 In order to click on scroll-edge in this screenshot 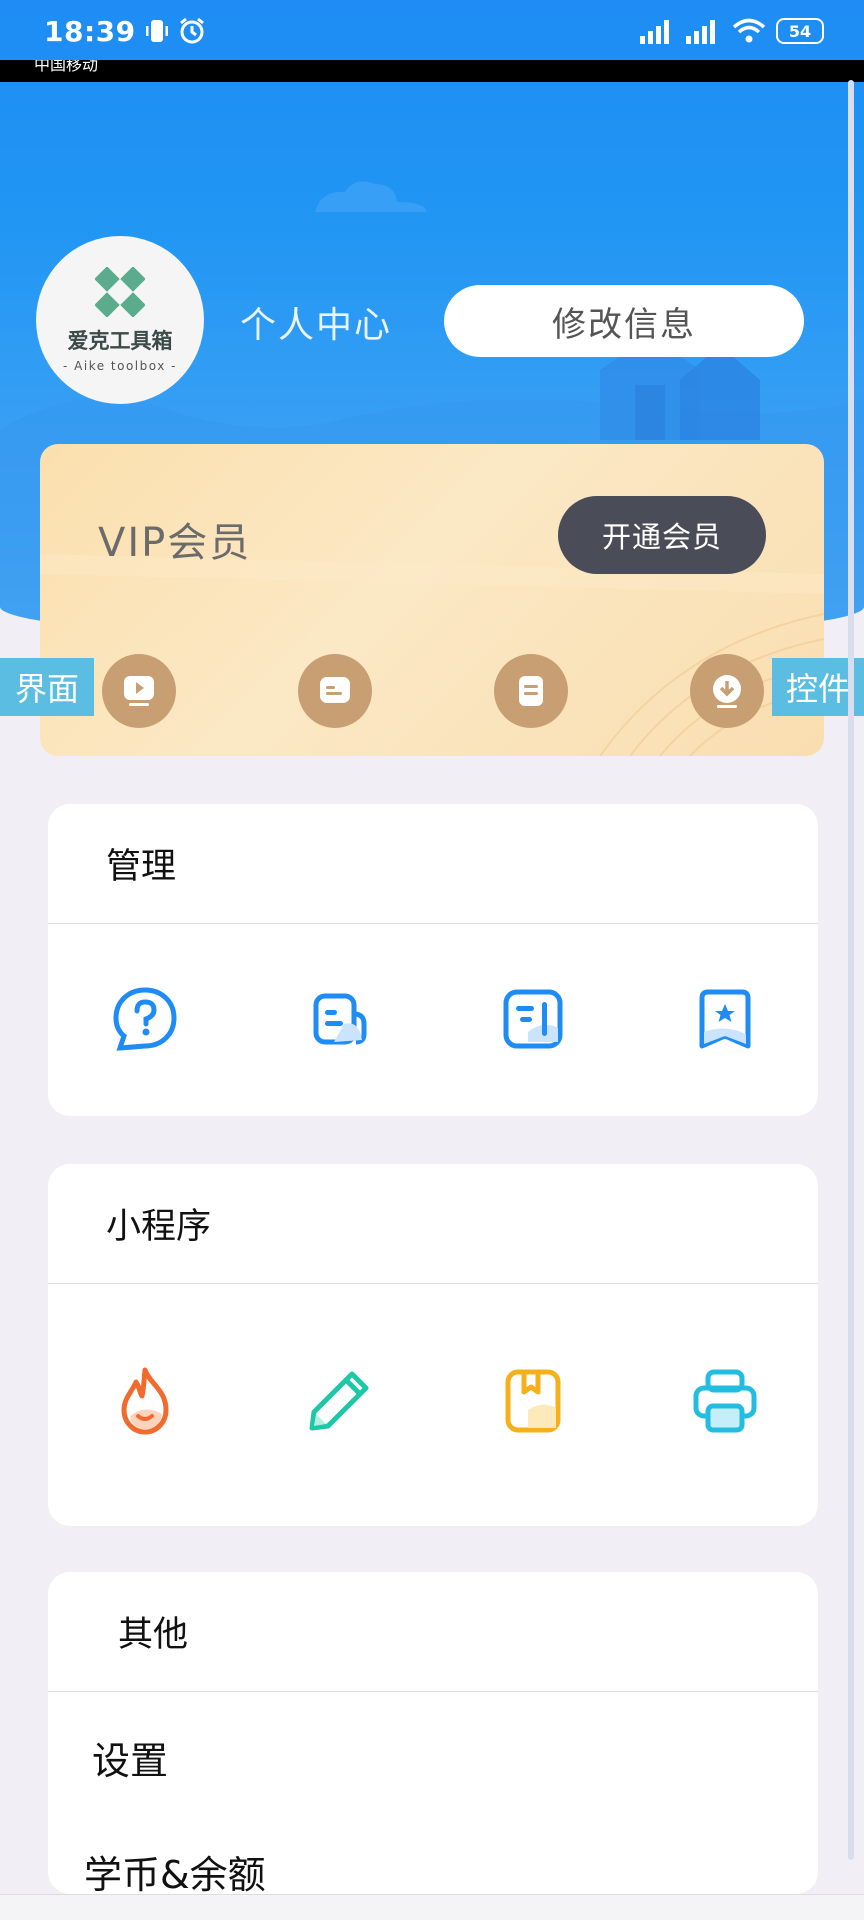, I will do `click(851, 970)`.